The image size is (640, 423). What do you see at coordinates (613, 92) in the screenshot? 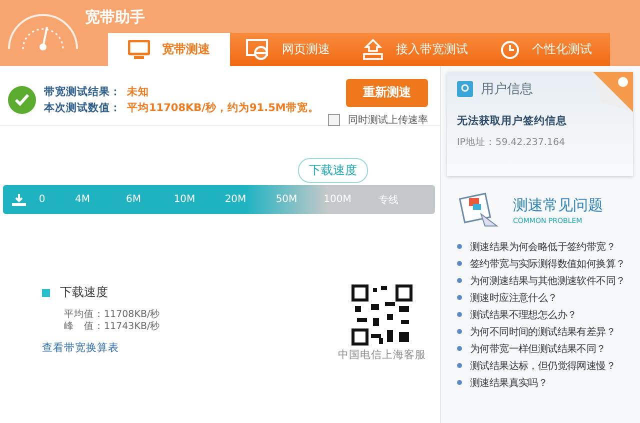
I see `folded-corner-icon` at bounding box center [613, 92].